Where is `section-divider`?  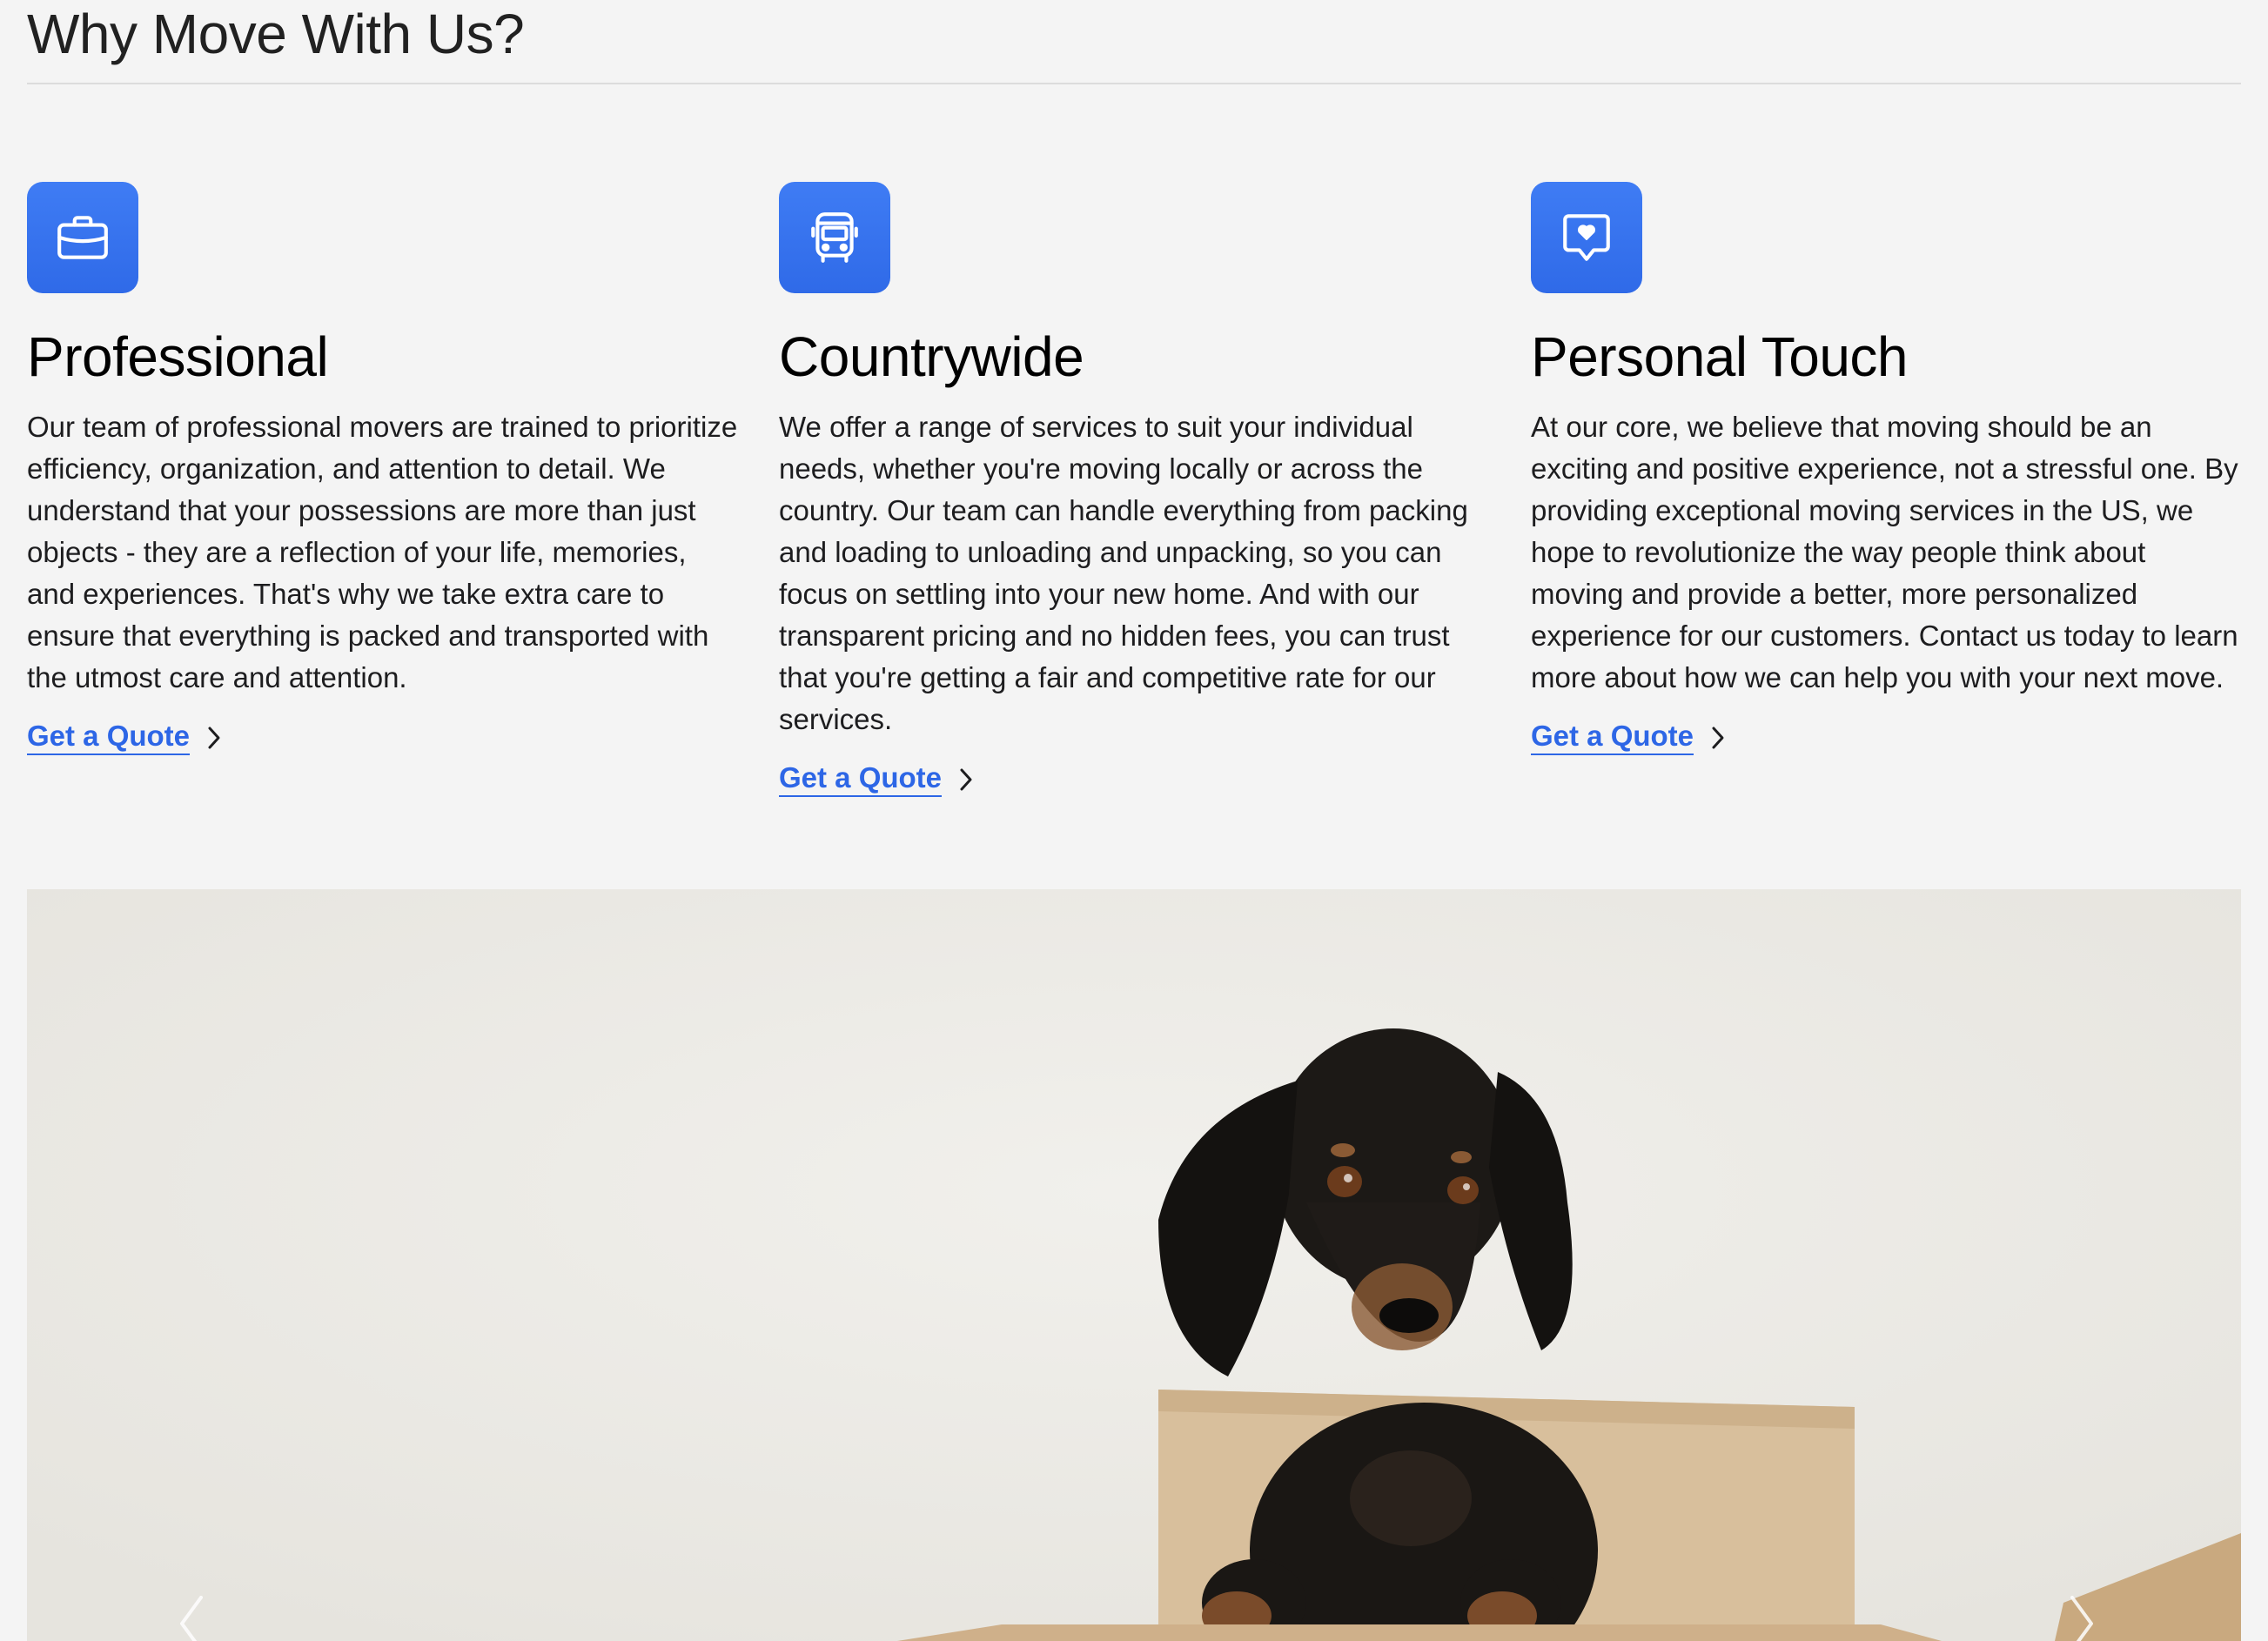
section-divider is located at coordinates (1134, 83).